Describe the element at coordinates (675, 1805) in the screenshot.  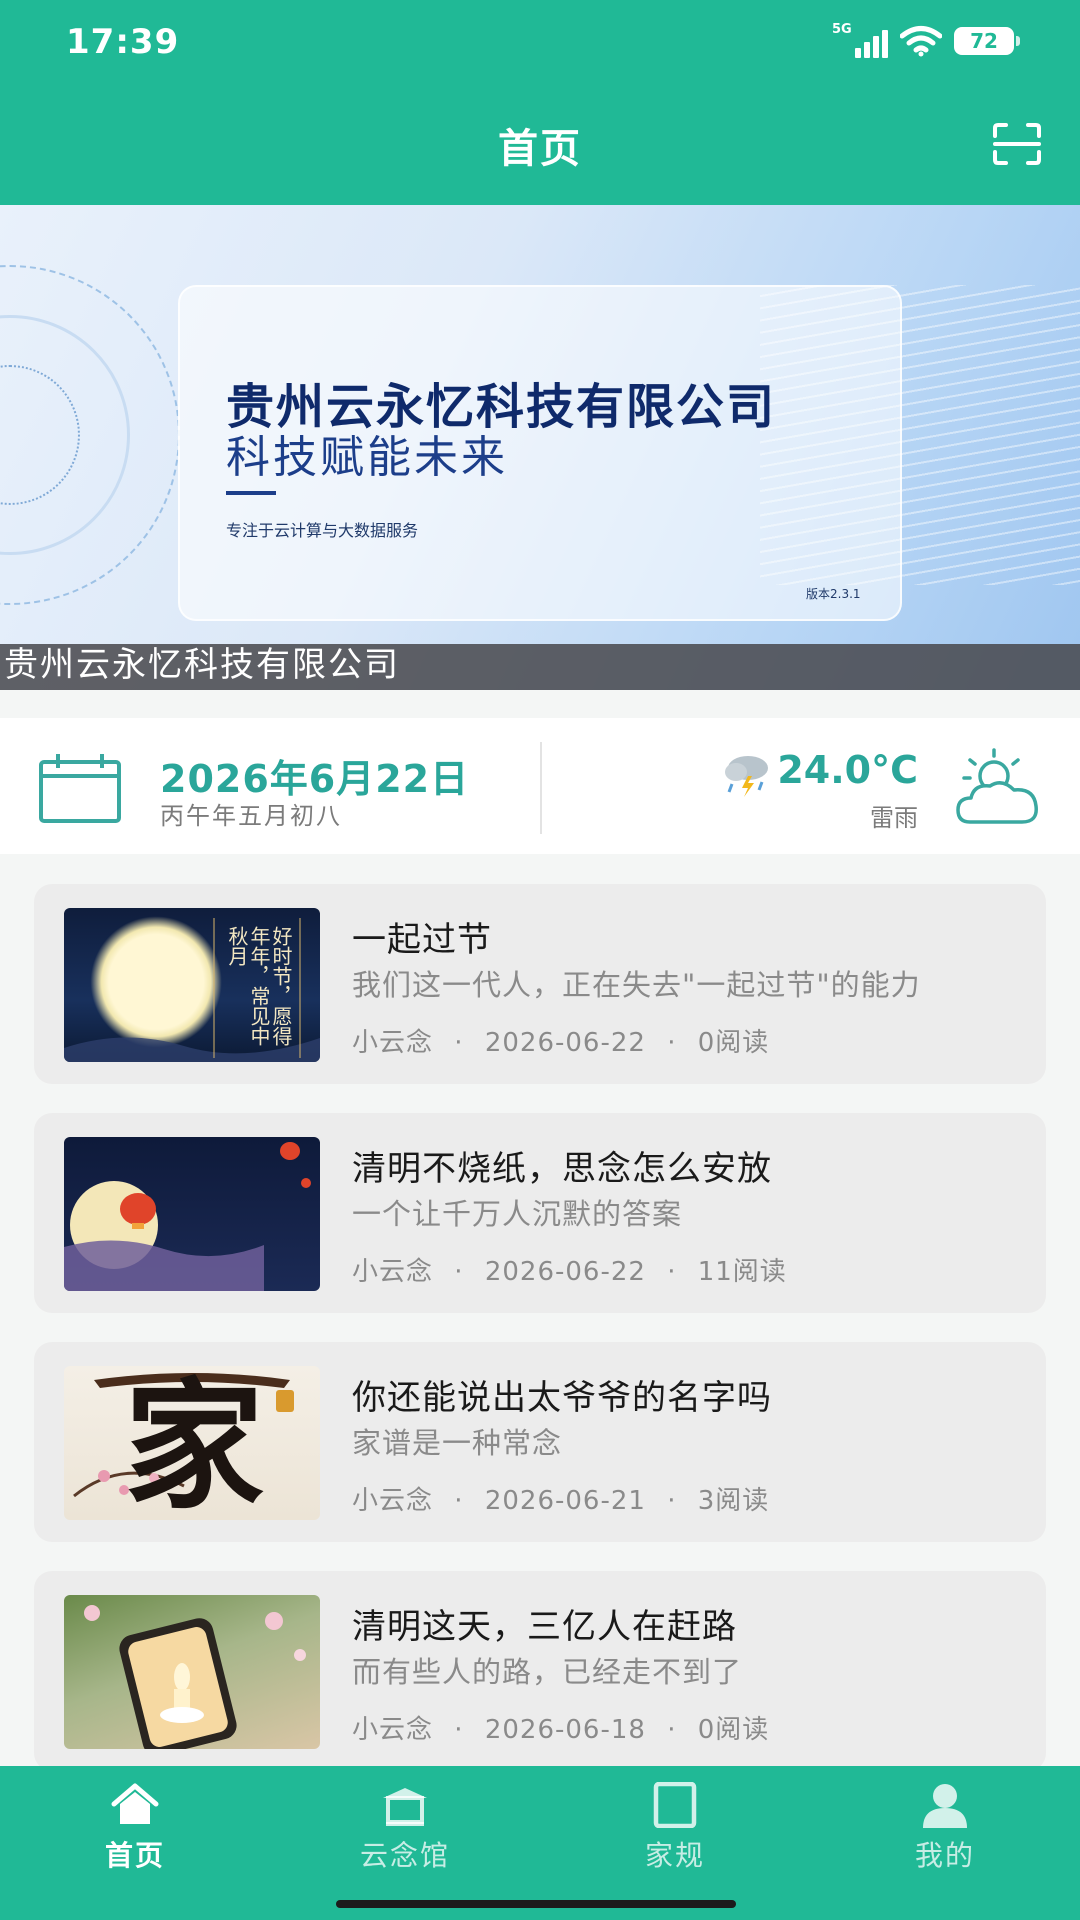
I see `square-book-icon` at that location.